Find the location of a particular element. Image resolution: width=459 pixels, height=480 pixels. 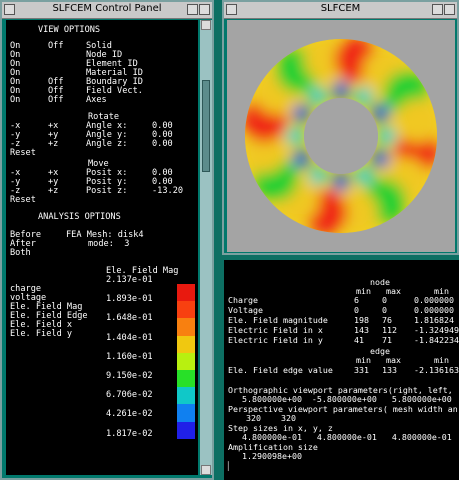

scale-value: 4.261e-02 is located at coordinates (129, 414).